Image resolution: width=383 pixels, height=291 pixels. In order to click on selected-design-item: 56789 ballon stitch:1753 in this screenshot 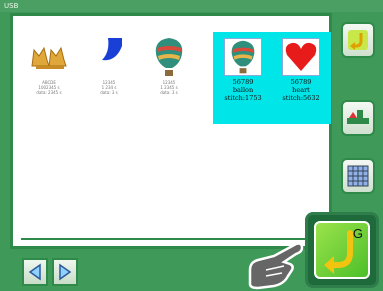, I will do `click(243, 78)`.